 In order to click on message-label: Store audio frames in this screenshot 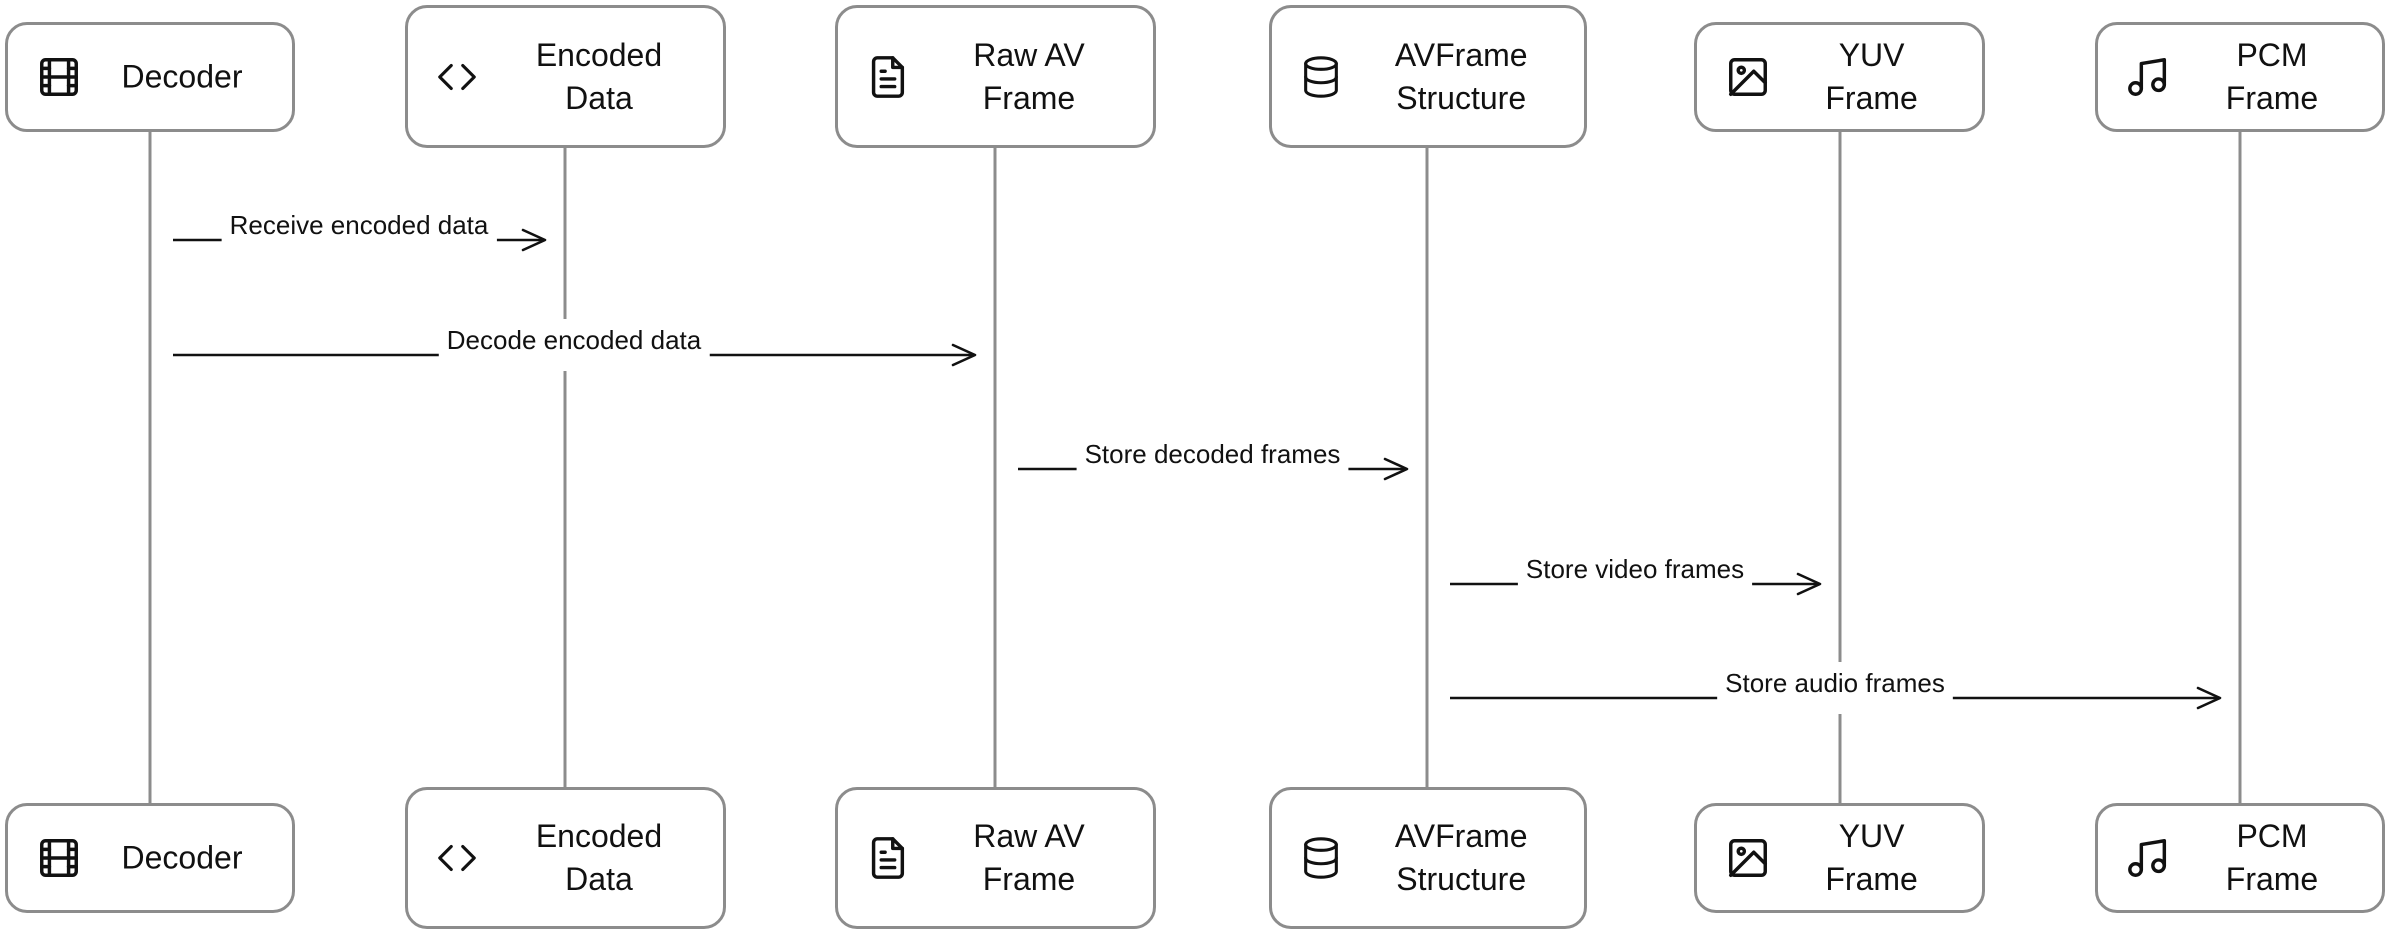, I will do `click(1835, 683)`.